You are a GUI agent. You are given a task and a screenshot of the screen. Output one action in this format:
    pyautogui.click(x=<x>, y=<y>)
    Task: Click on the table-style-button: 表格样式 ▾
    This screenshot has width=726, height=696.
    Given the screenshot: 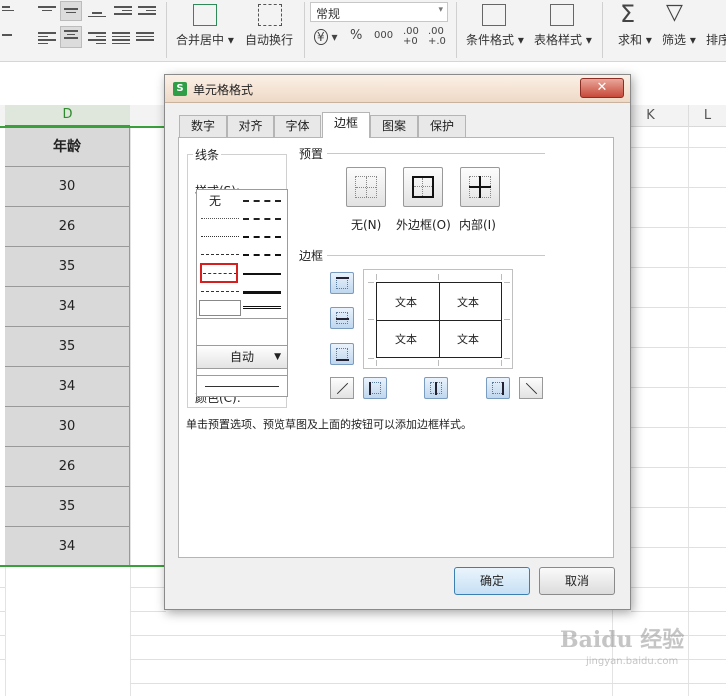 What is the action you would take?
    pyautogui.click(x=563, y=39)
    